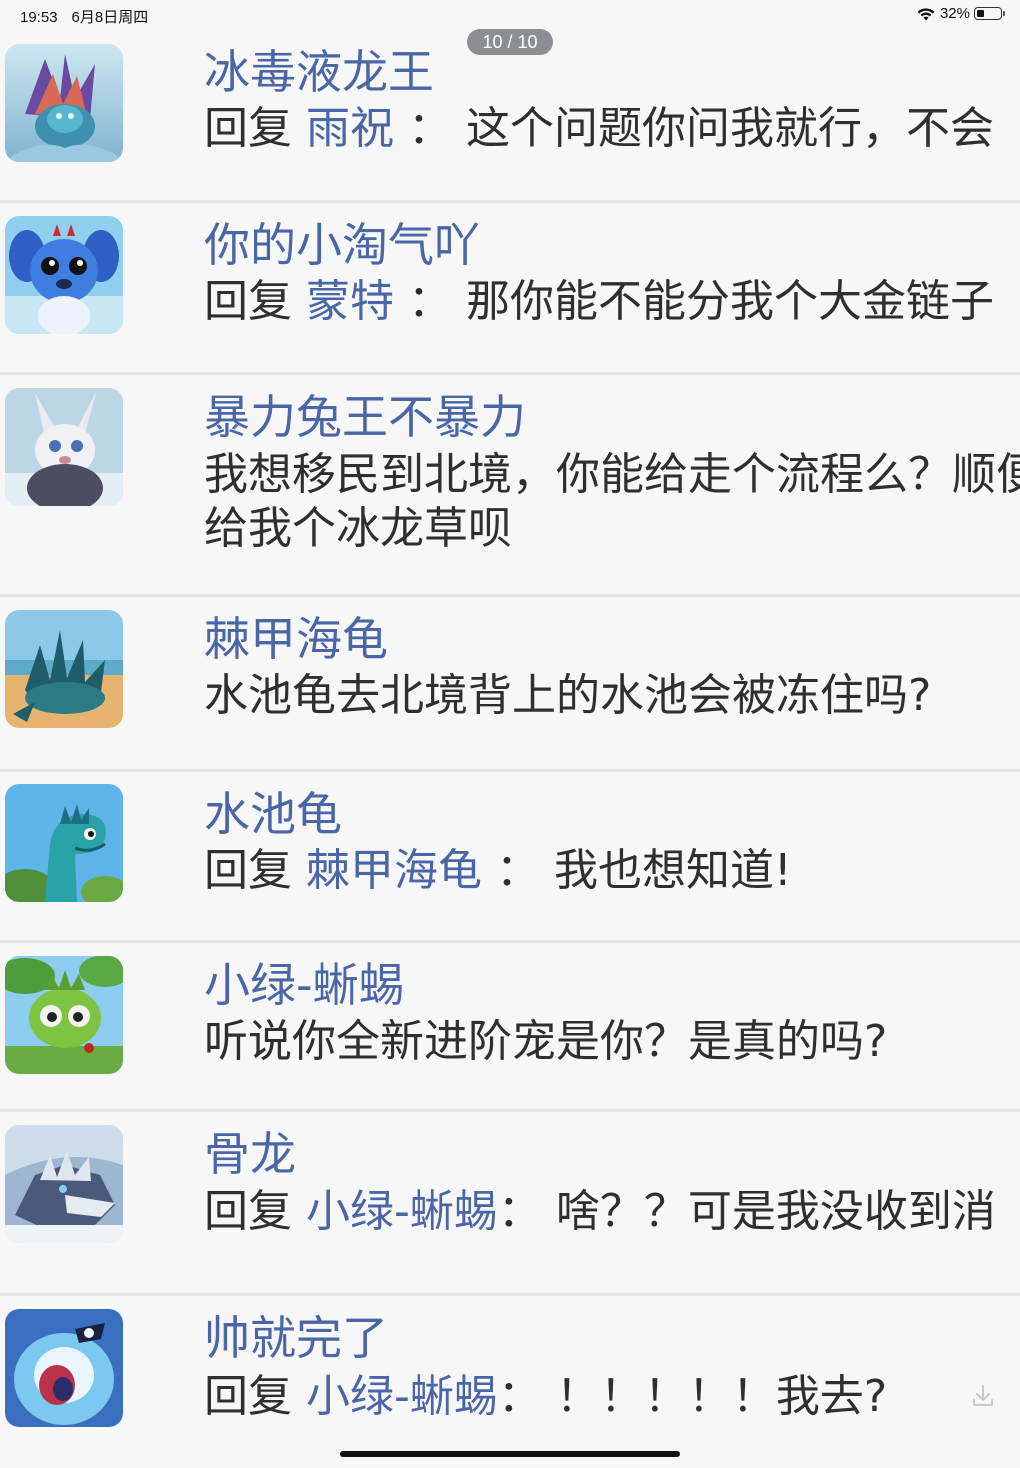  Describe the element at coordinates (989, 13) in the screenshot. I see `battery-icon` at that location.